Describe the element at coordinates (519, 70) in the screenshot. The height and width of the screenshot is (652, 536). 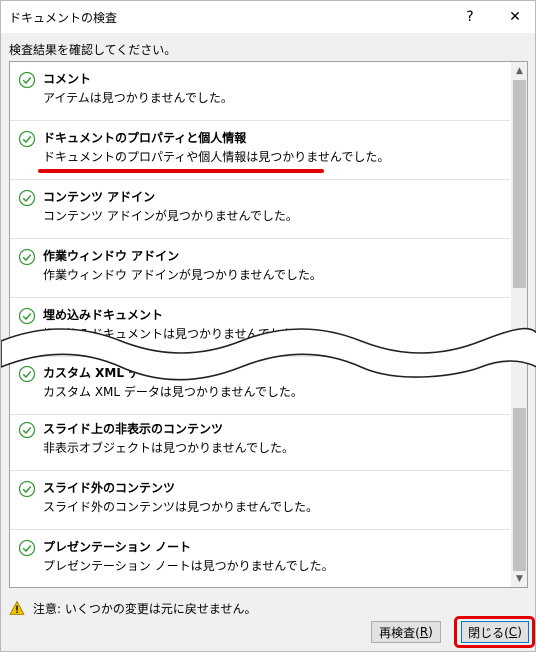
I see `scroll-up-icon: ▲` at that location.